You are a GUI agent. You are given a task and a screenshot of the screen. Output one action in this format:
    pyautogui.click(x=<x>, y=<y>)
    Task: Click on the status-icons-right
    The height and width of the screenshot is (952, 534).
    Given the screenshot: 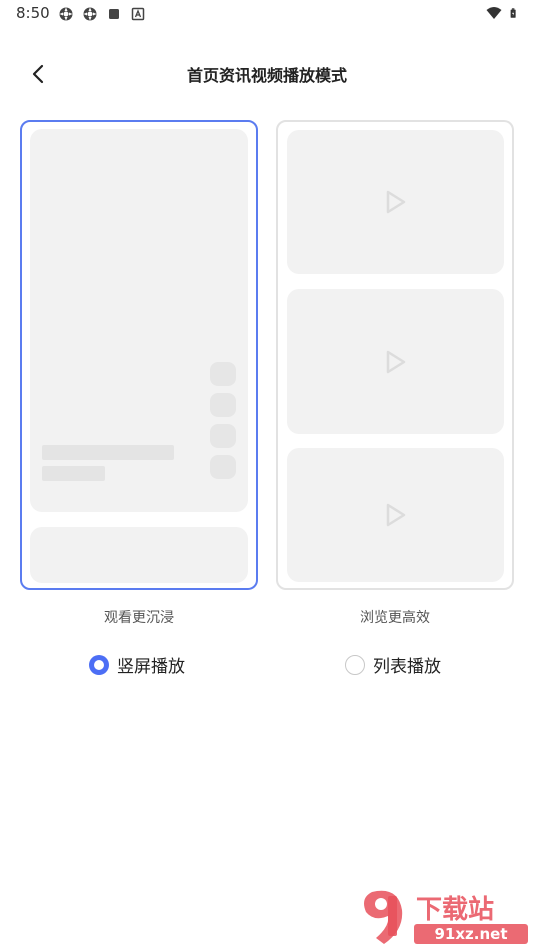 What is the action you would take?
    pyautogui.click(x=503, y=13)
    